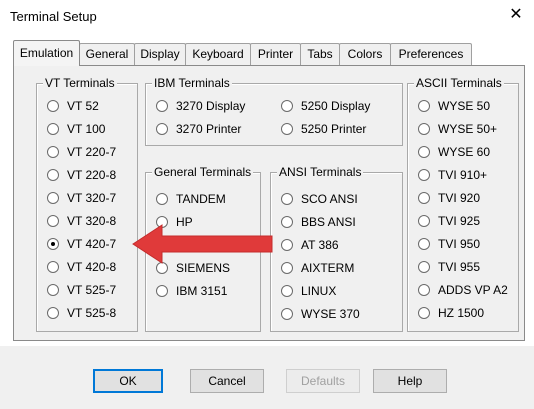 The width and height of the screenshot is (534, 409). What do you see at coordinates (454, 152) in the screenshot?
I see `radio-wyse-60: WYSE 60` at bounding box center [454, 152].